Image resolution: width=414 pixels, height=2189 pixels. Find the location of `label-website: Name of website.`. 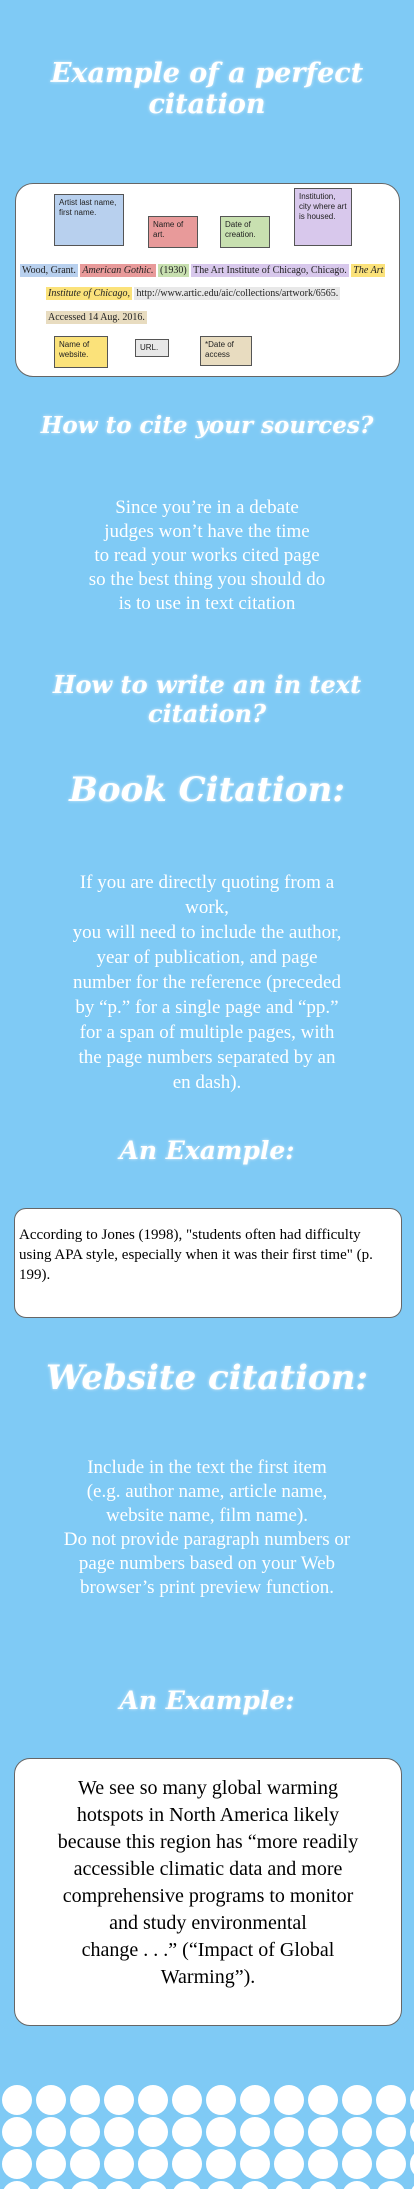

label-website: Name of website. is located at coordinates (81, 352).